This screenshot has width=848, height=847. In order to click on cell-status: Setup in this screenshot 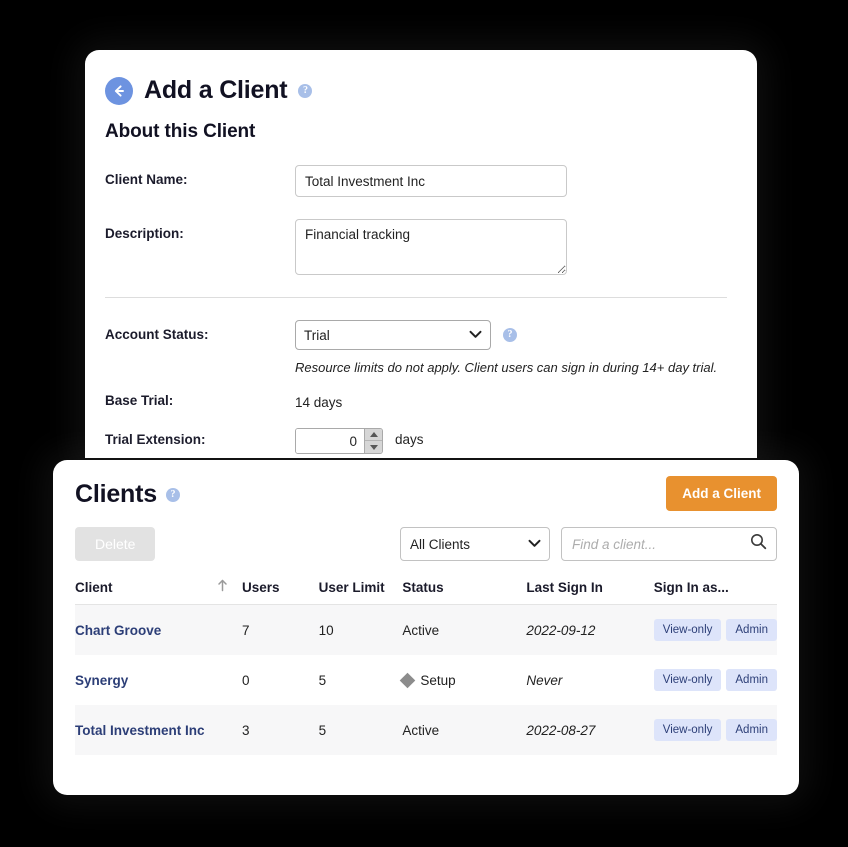, I will do `click(463, 680)`.